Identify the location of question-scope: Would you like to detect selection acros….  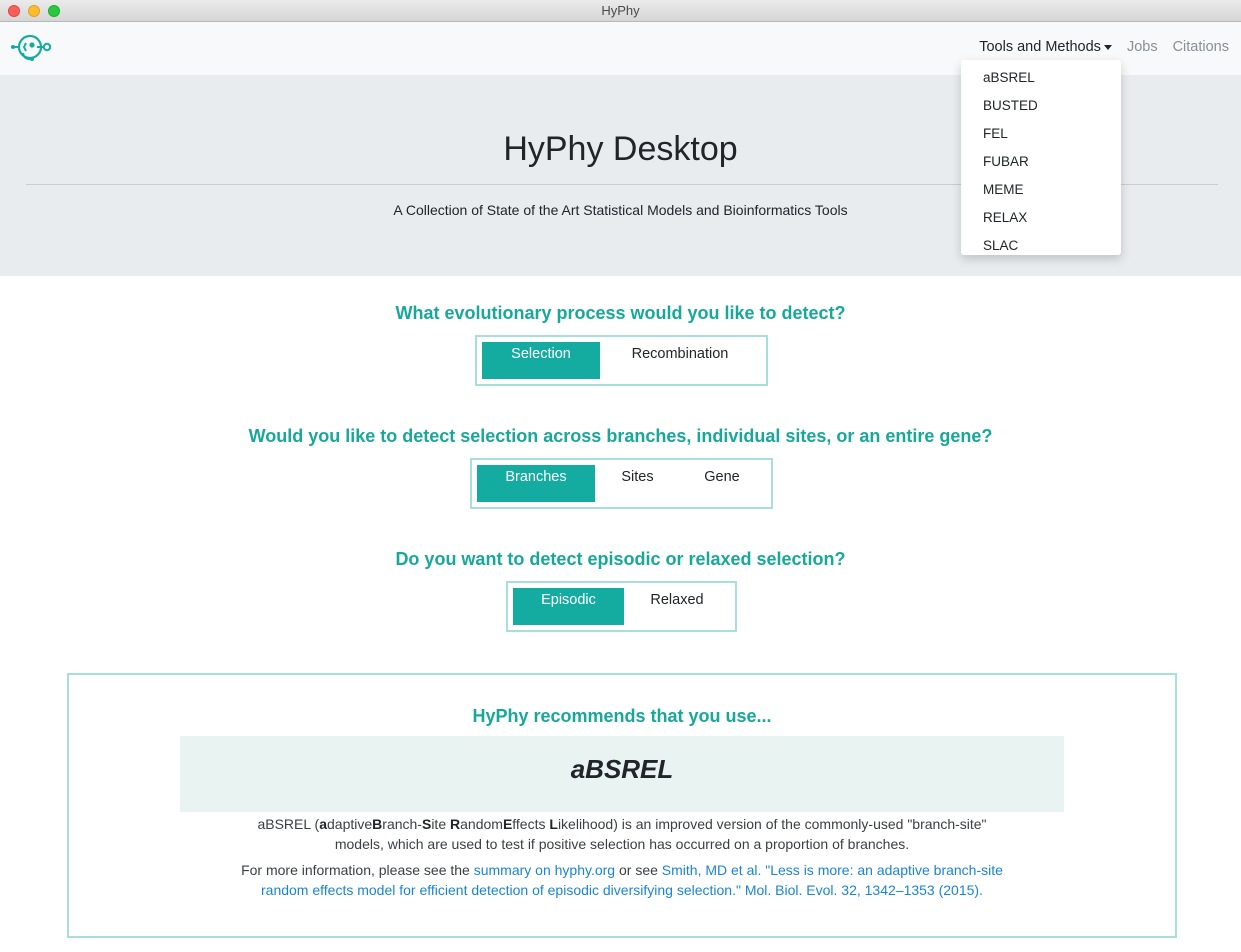
(620, 436).